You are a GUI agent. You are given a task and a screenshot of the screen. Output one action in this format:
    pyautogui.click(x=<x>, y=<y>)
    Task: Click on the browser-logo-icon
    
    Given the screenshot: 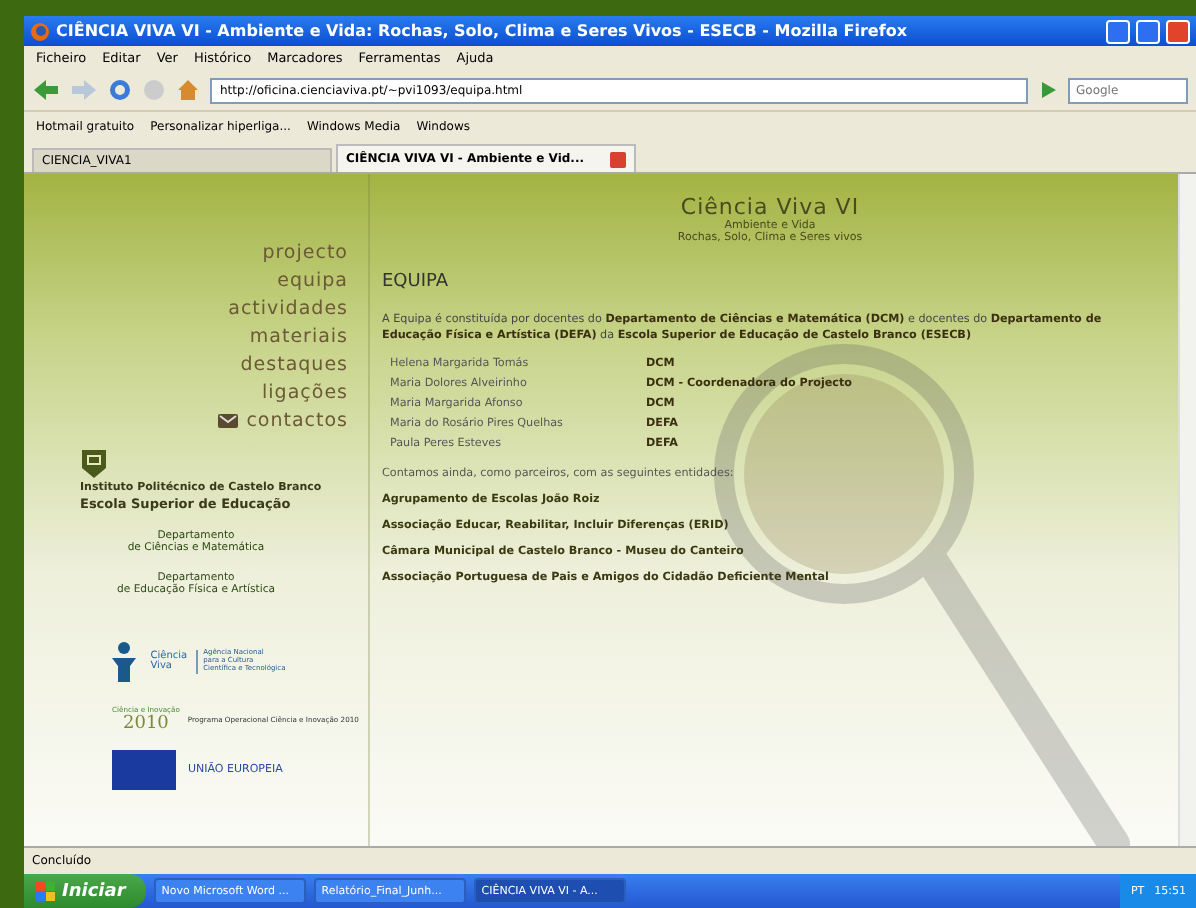 What is the action you would take?
    pyautogui.click(x=40, y=31)
    